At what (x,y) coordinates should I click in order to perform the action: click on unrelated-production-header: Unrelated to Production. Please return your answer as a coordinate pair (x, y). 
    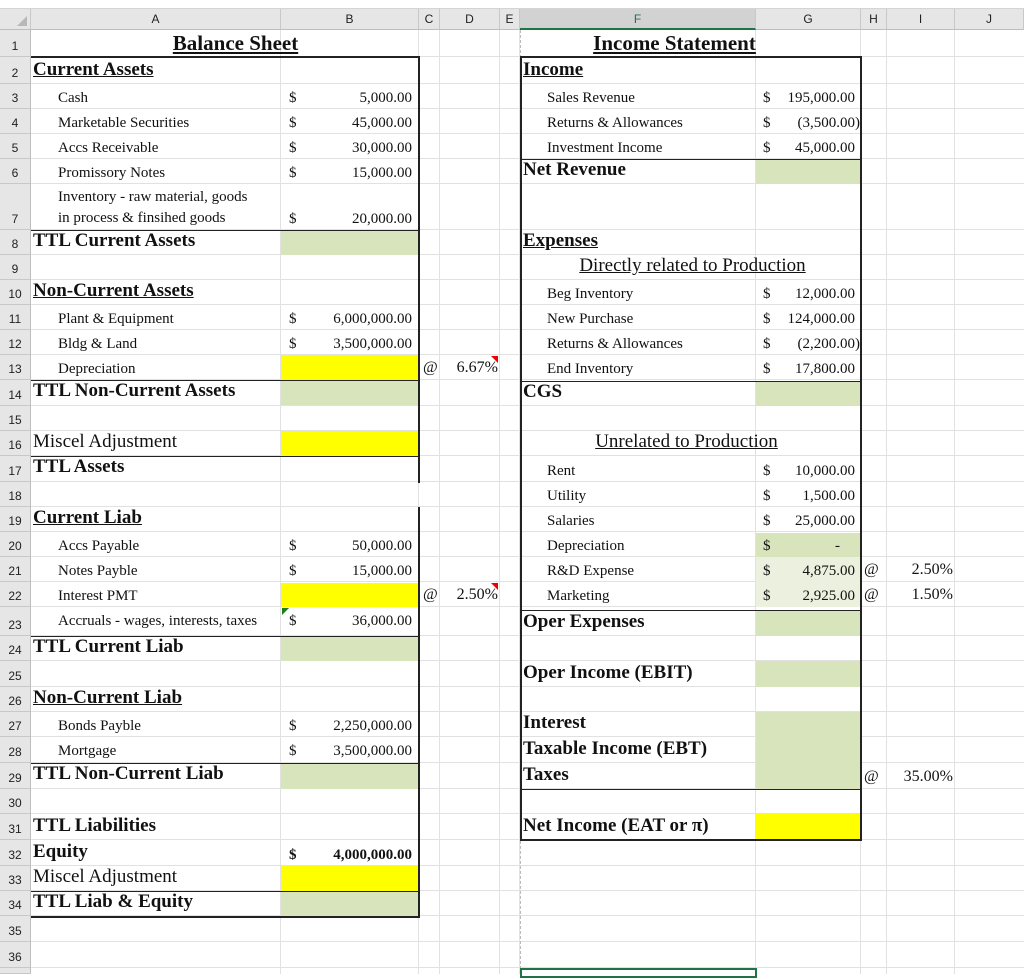
    Looking at the image, I should click on (690, 443).